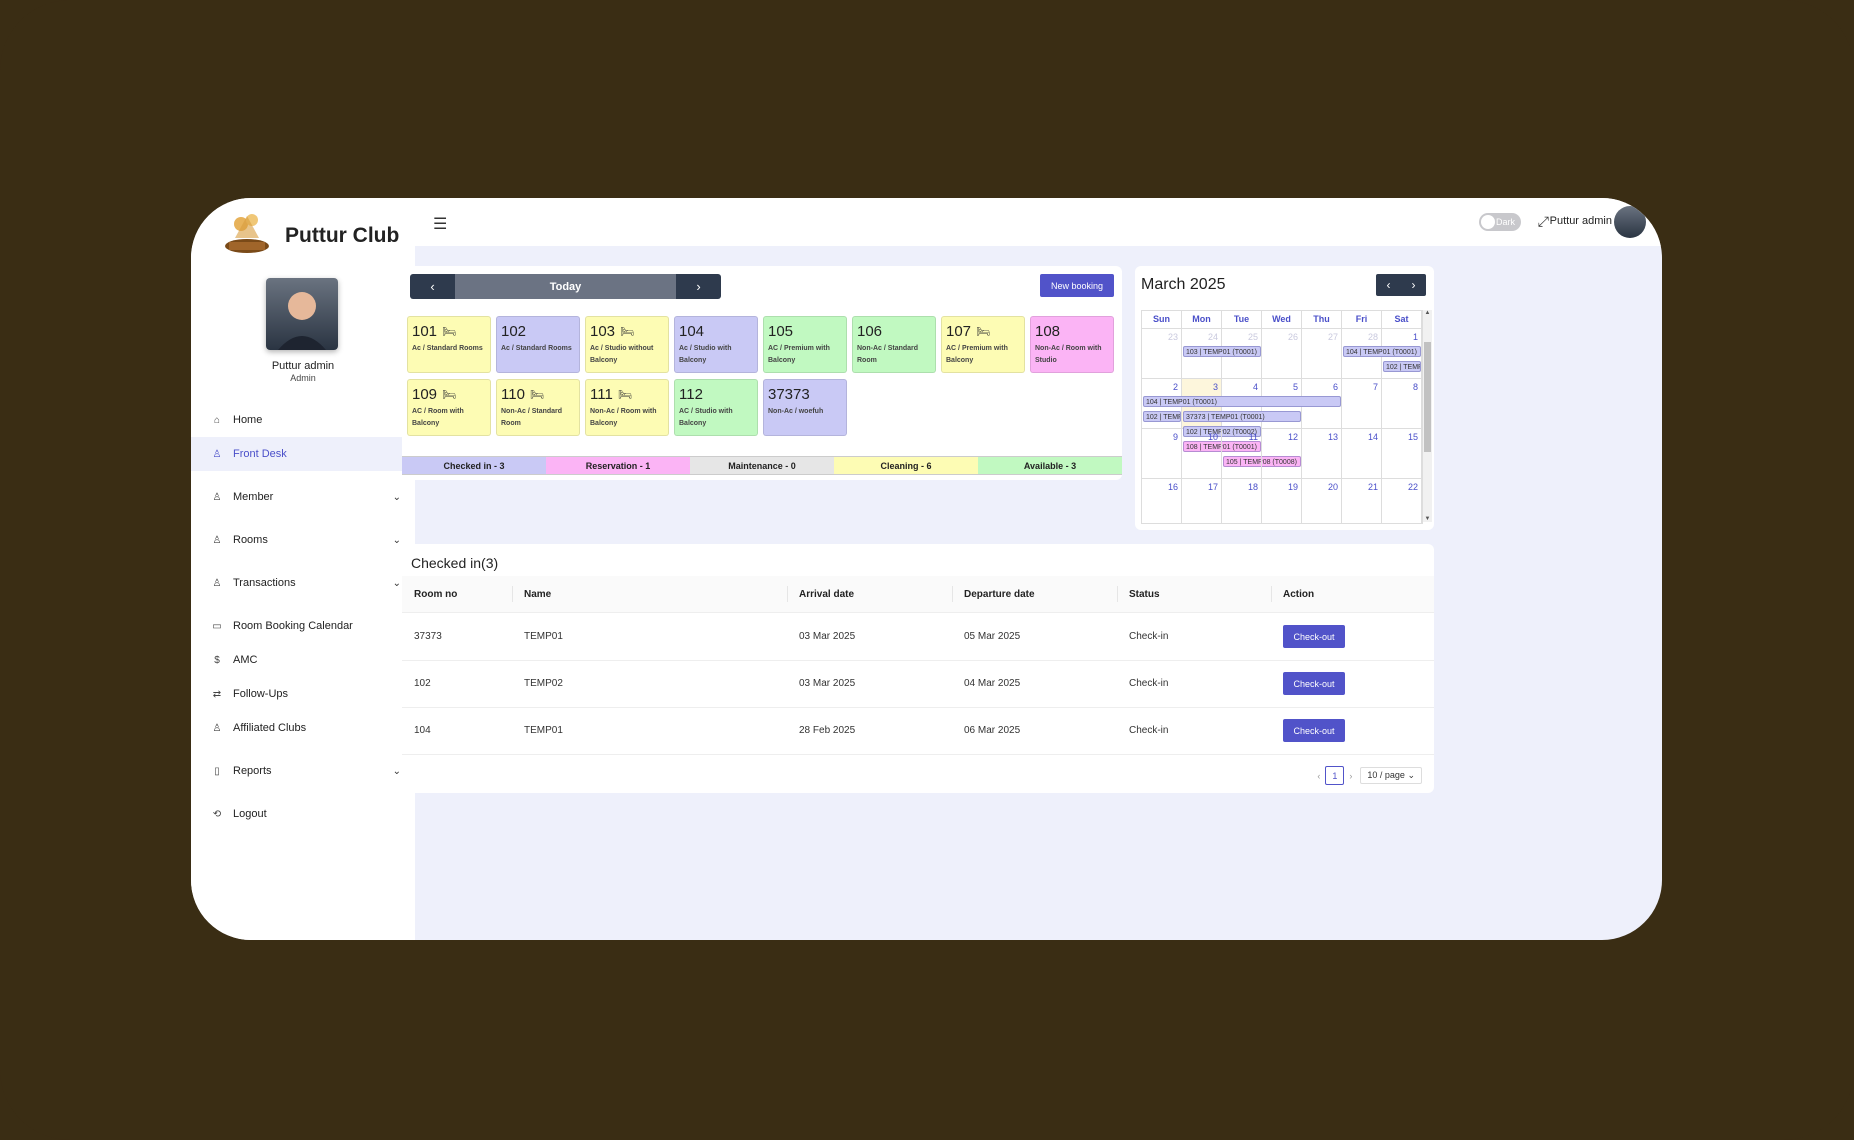  What do you see at coordinates (303, 497) in the screenshot?
I see `sidebar-item-member: ♙ Member ⌄` at bounding box center [303, 497].